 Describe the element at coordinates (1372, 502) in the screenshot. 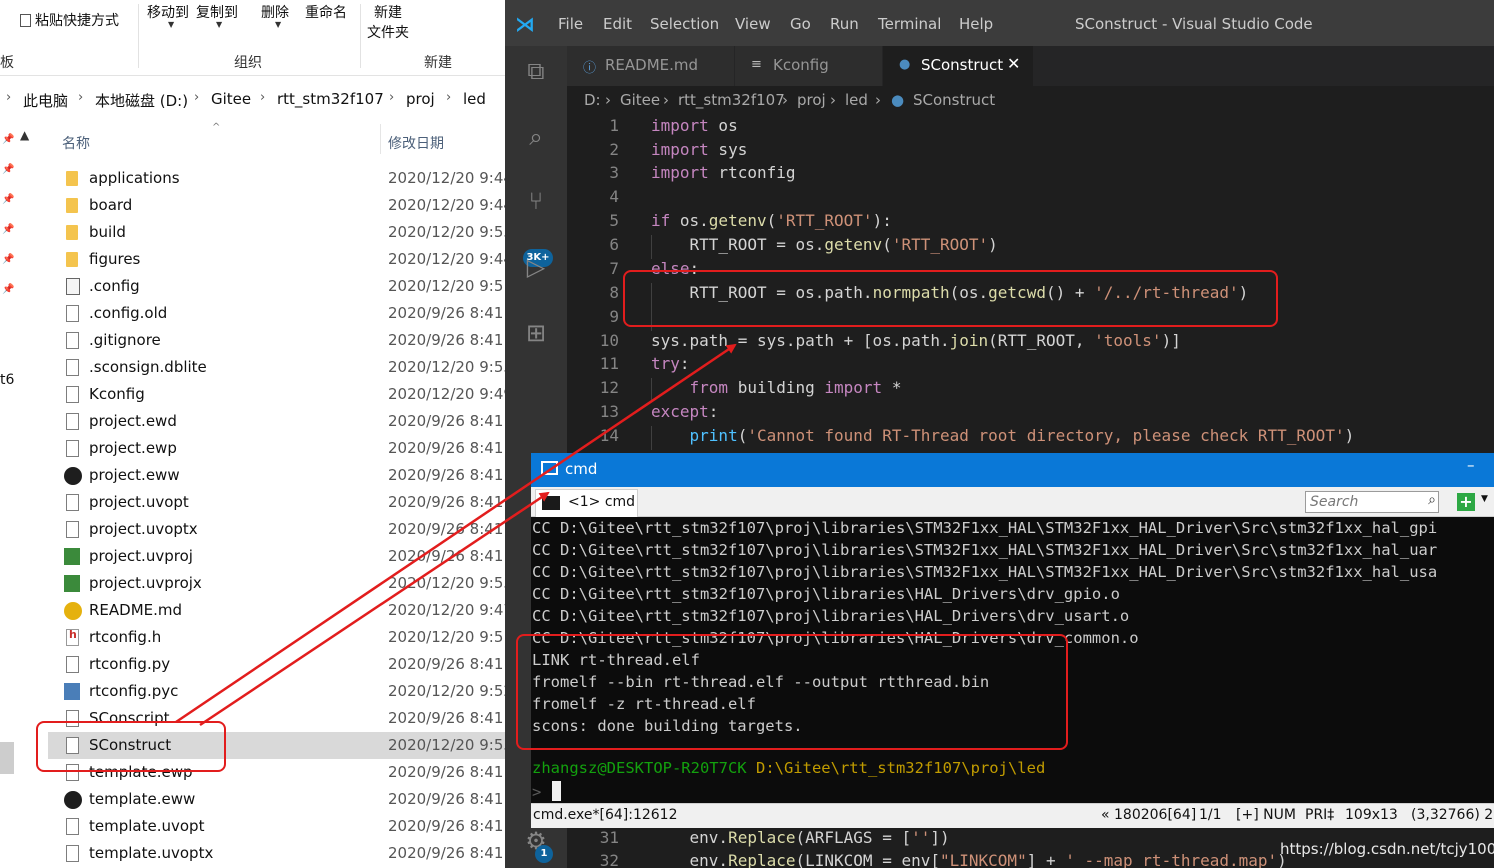

I see `search-input: Search ⌕` at that location.